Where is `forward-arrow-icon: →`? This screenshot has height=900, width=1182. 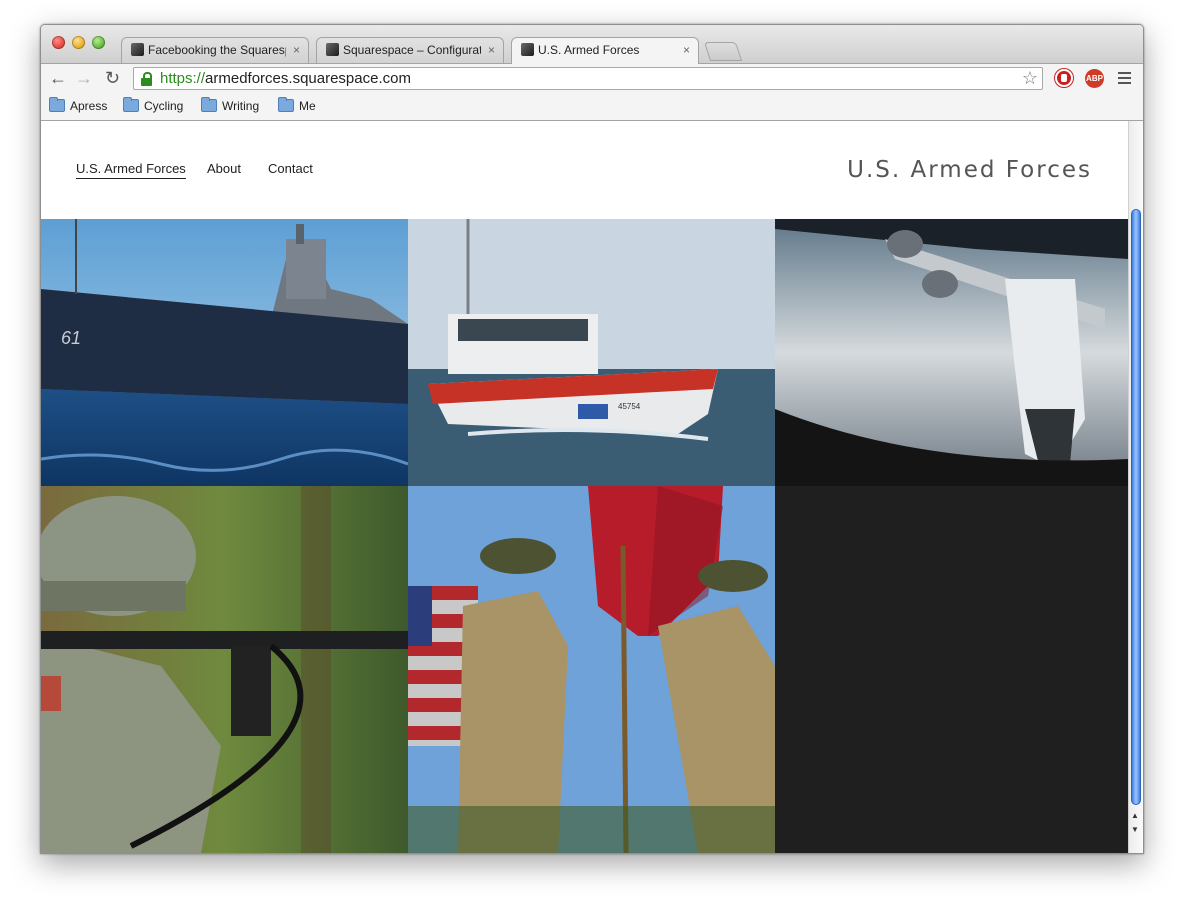 forward-arrow-icon: → is located at coordinates (84, 78).